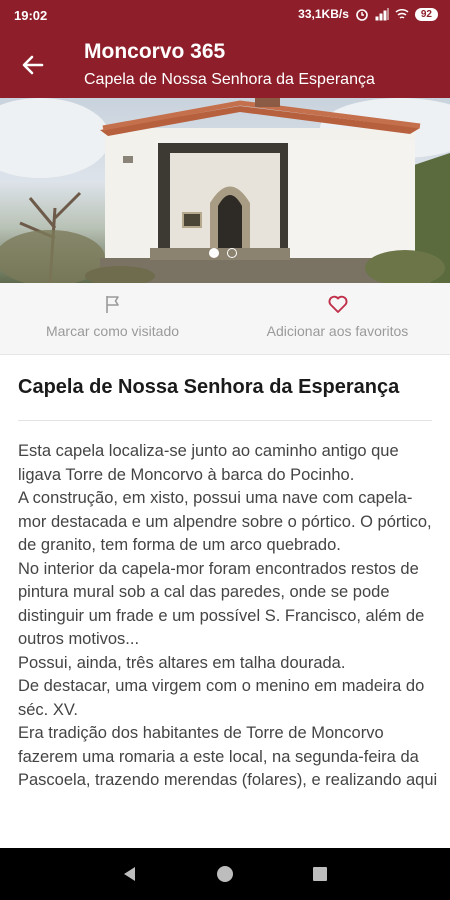 Image resolution: width=450 pixels, height=900 pixels. I want to click on article-title: Capela de Nossa Senhora da Esperança, so click(209, 387).